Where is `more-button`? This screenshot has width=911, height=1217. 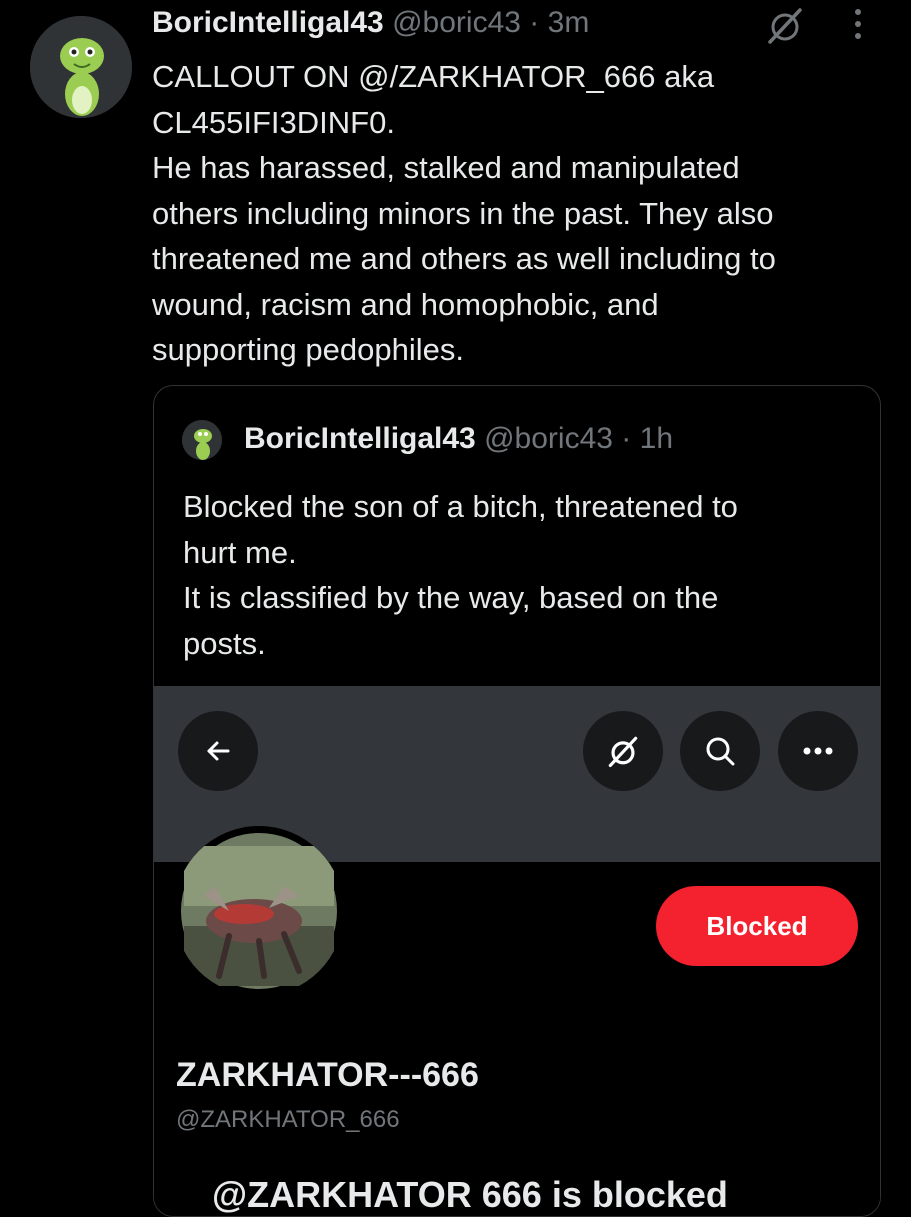
more-button is located at coordinates (818, 751).